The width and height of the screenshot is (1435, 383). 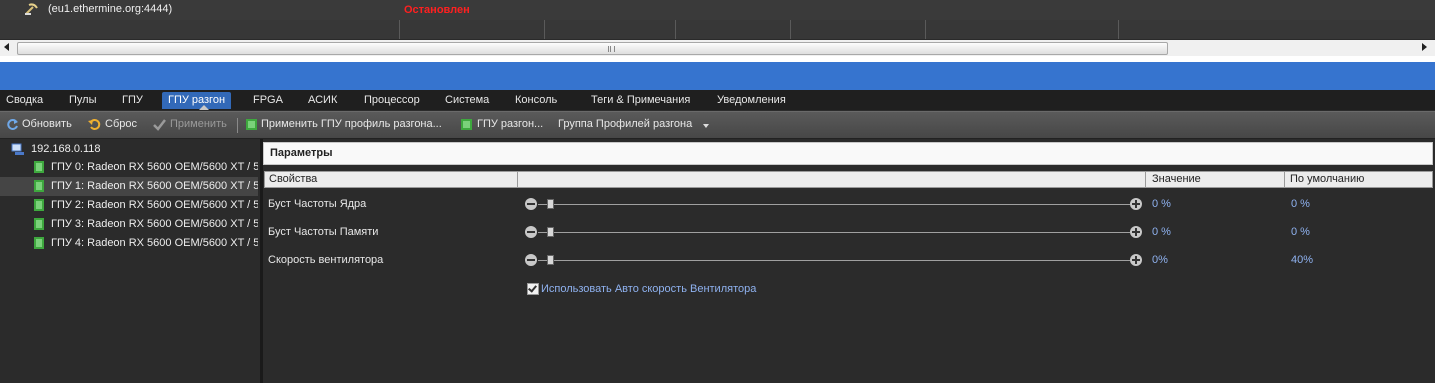 I want to click on refresh-icon, so click(x=12, y=124).